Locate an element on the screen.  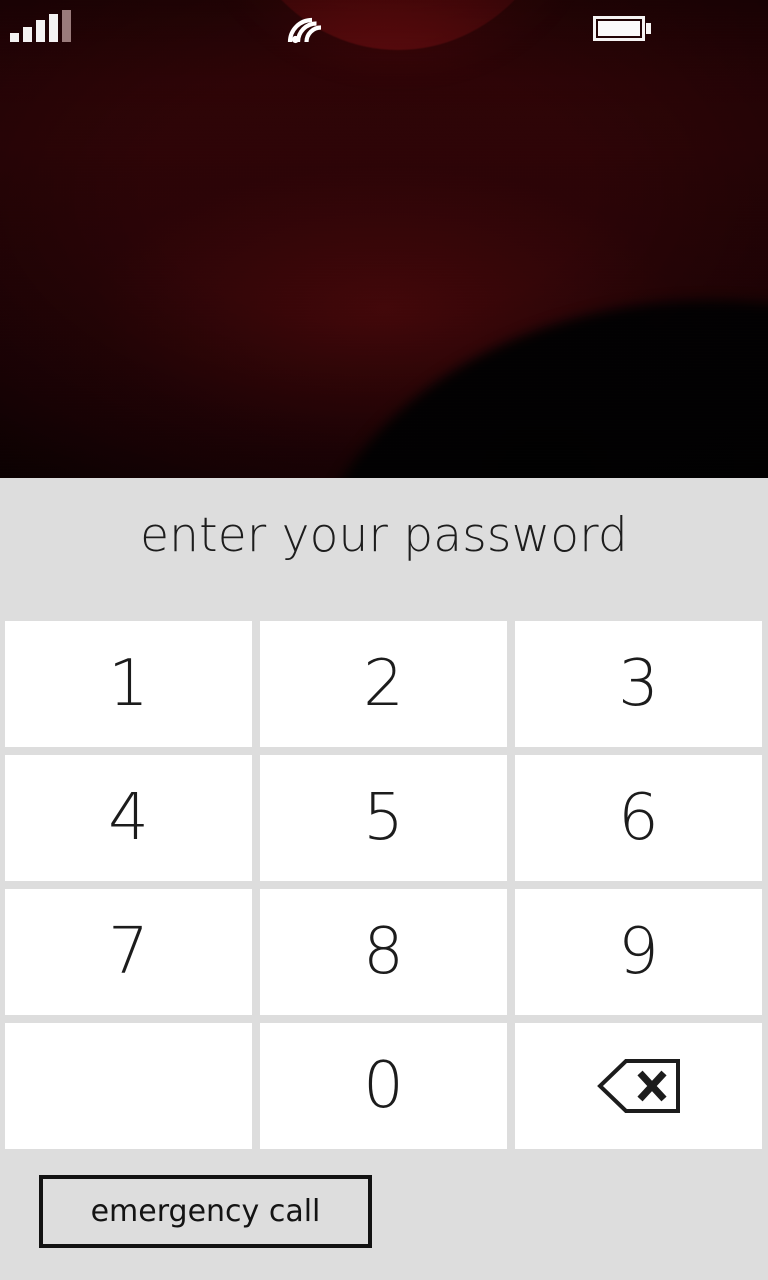
key-1-label: 1 is located at coordinates (128, 684).